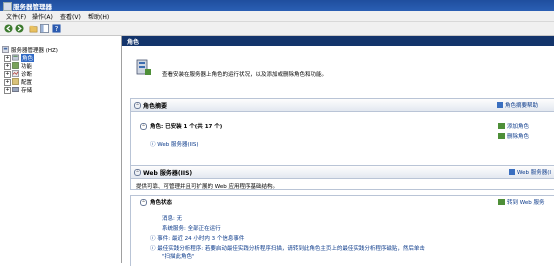 The width and height of the screenshot is (554, 266). I want to click on menu-help: 帮助(H), so click(98, 16).